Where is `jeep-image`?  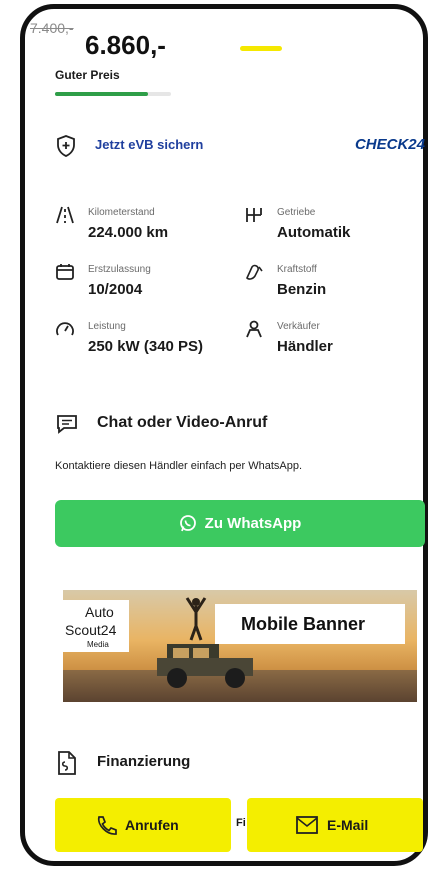
jeep-image is located at coordinates (204, 663).